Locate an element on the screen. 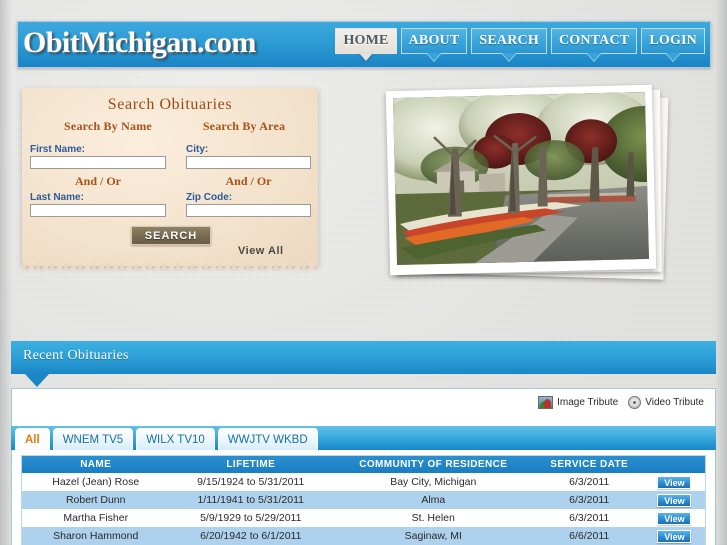 This screenshot has height=545, width=727. image-tribute-icon is located at coordinates (546, 402).